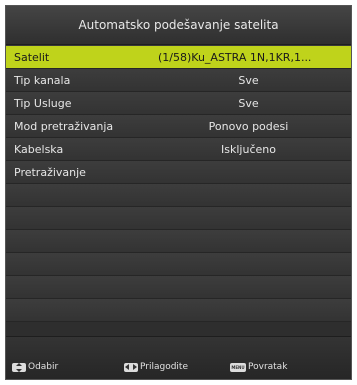  What do you see at coordinates (64, 126) in the screenshot?
I see `menu-item-label: Mod pretraživanja` at bounding box center [64, 126].